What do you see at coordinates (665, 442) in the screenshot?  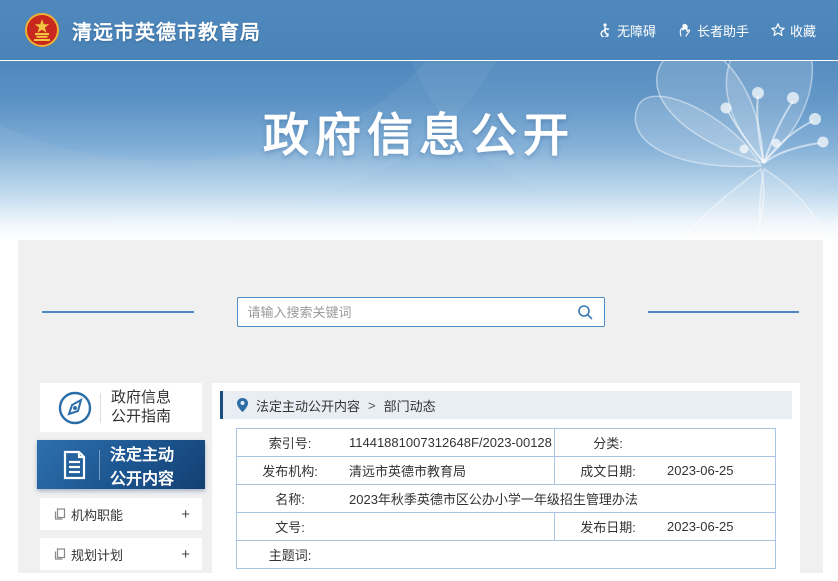 I see `table-cell: 分类:` at bounding box center [665, 442].